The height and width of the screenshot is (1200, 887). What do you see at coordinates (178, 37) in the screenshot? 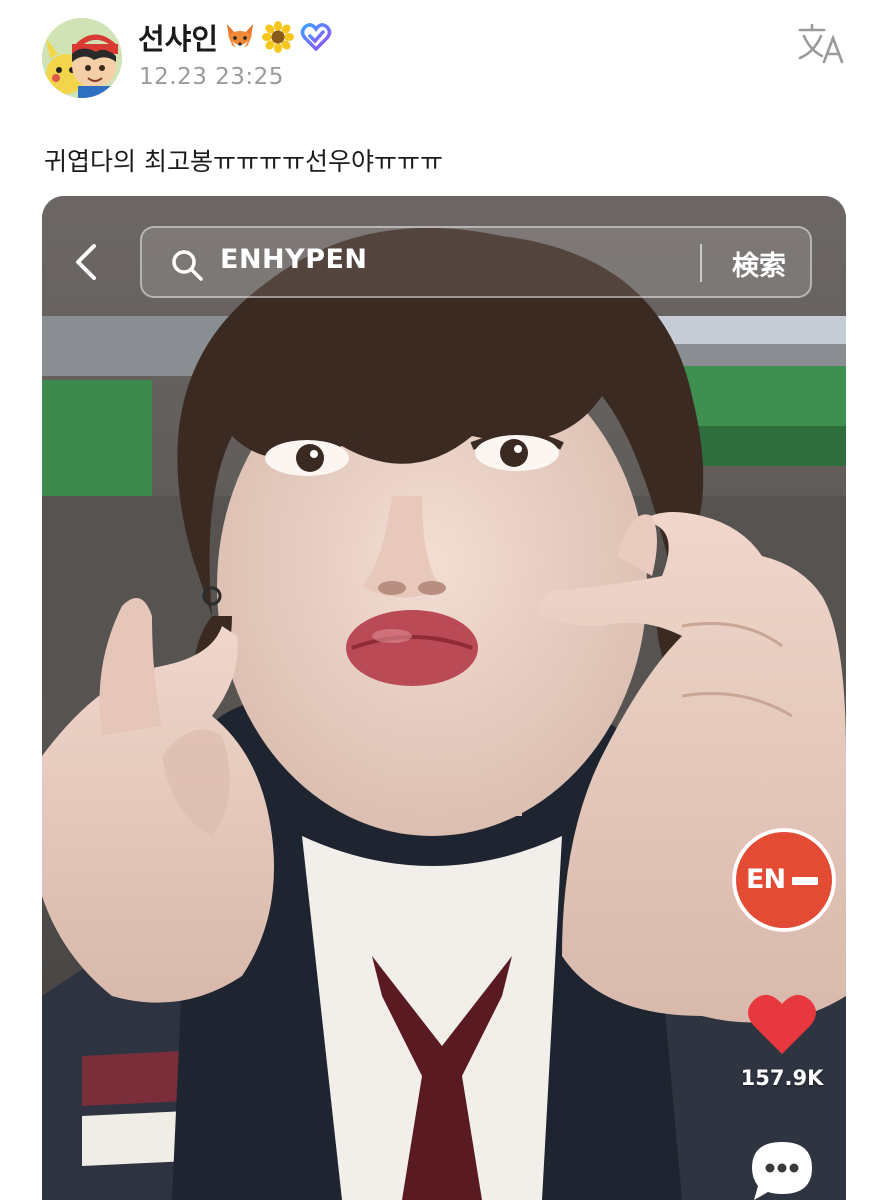
I see `display-name: 선샤인` at bounding box center [178, 37].